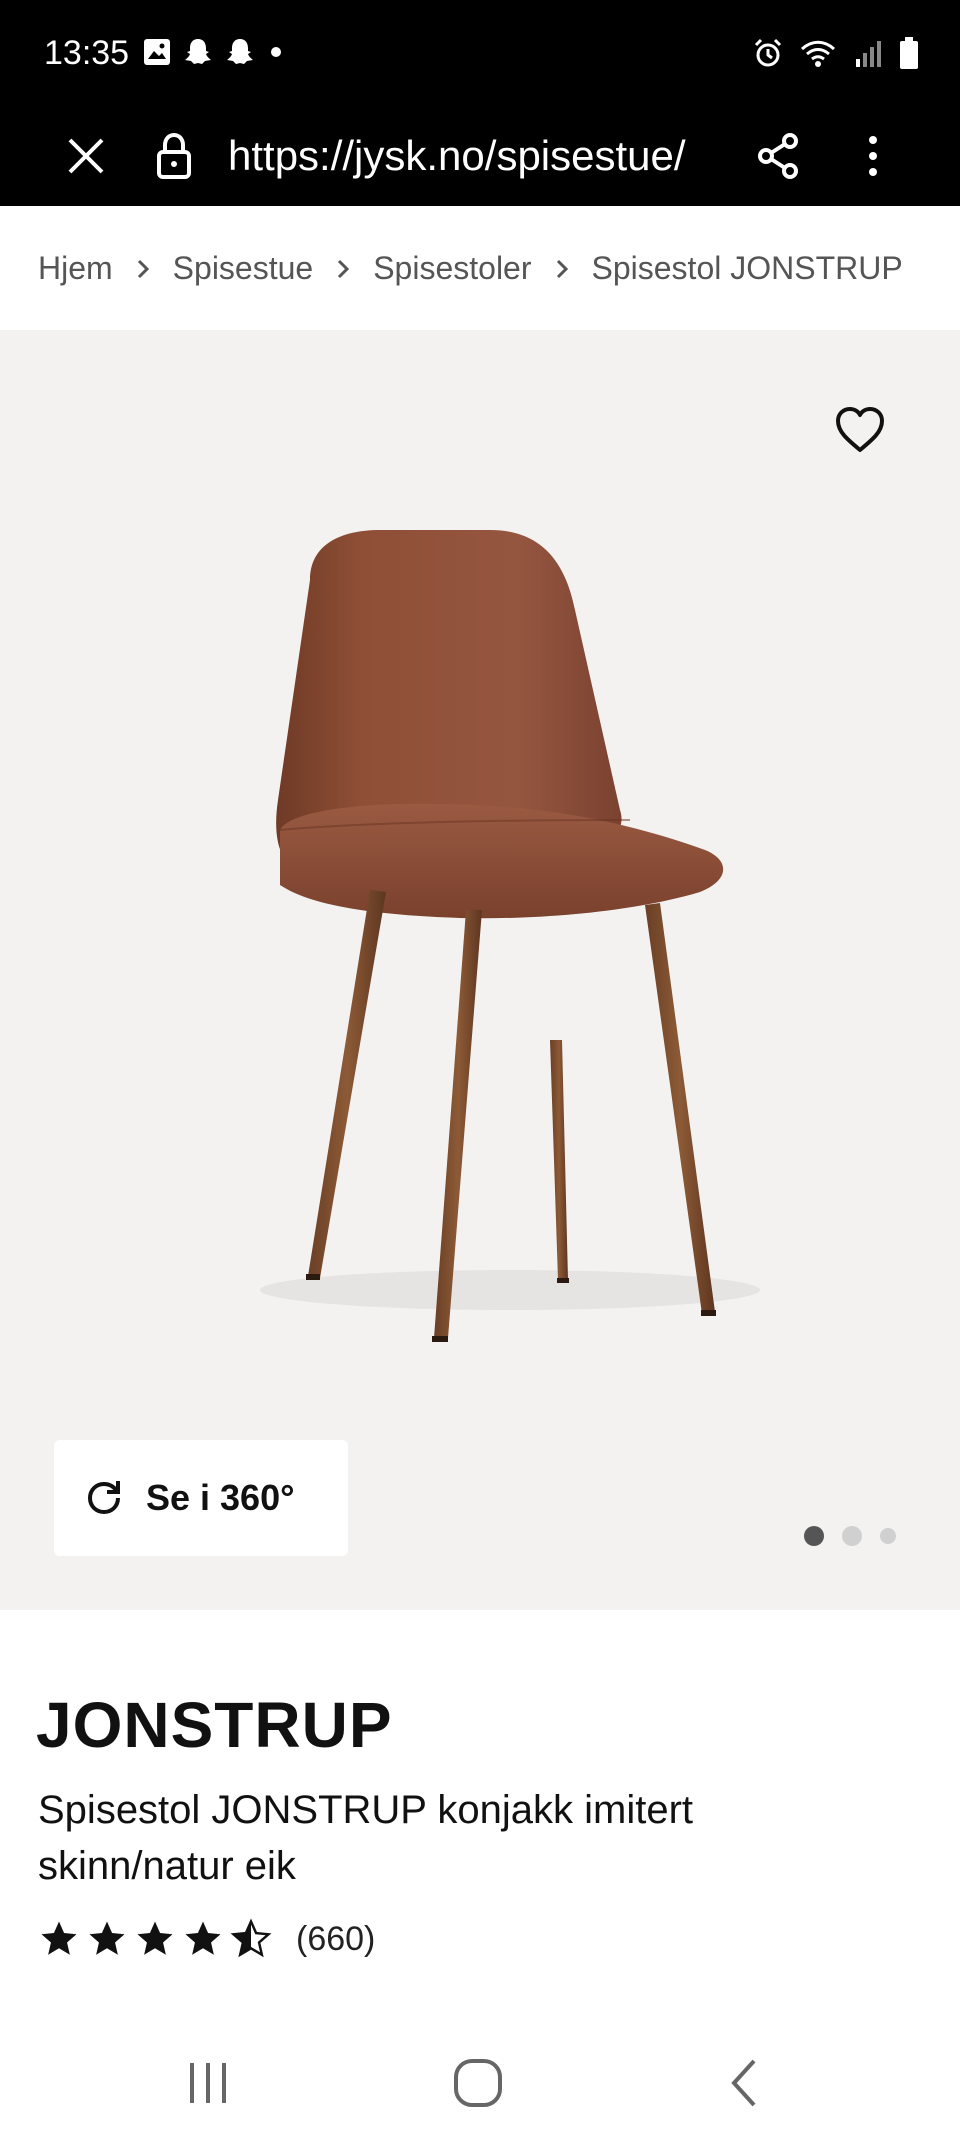 The width and height of the screenshot is (960, 2133). I want to click on alarm-icon, so click(768, 52).